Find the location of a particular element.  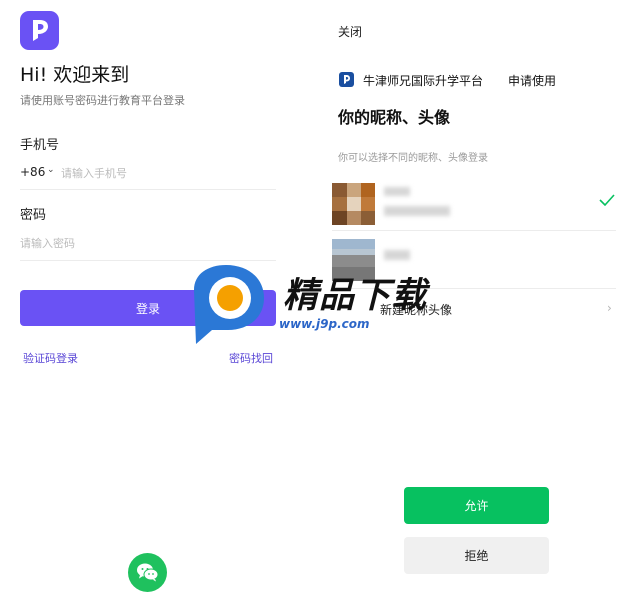

chevron-right-icon: › is located at coordinates (609, 308).